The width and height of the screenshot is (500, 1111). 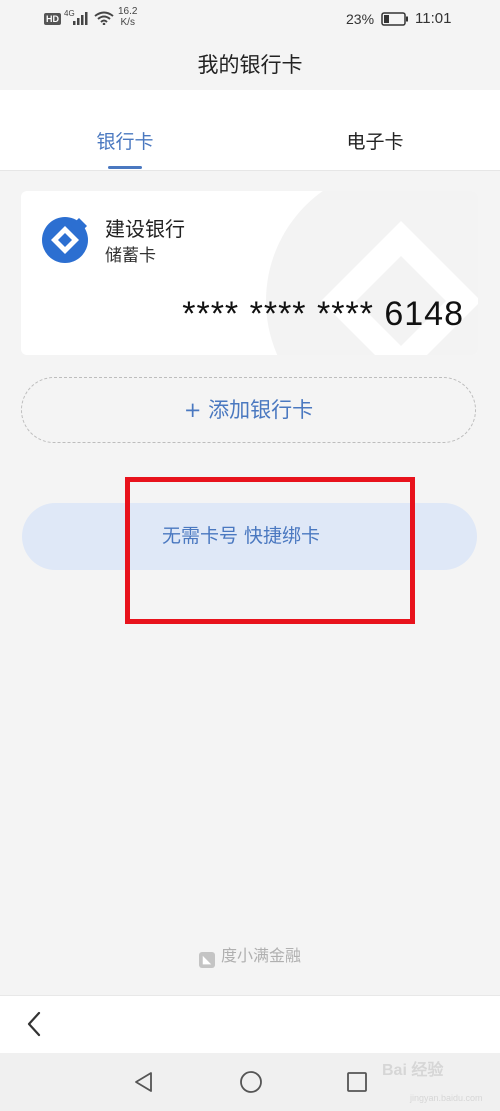 What do you see at coordinates (130, 256) in the screenshot?
I see `card-type: 储蓄卡` at bounding box center [130, 256].